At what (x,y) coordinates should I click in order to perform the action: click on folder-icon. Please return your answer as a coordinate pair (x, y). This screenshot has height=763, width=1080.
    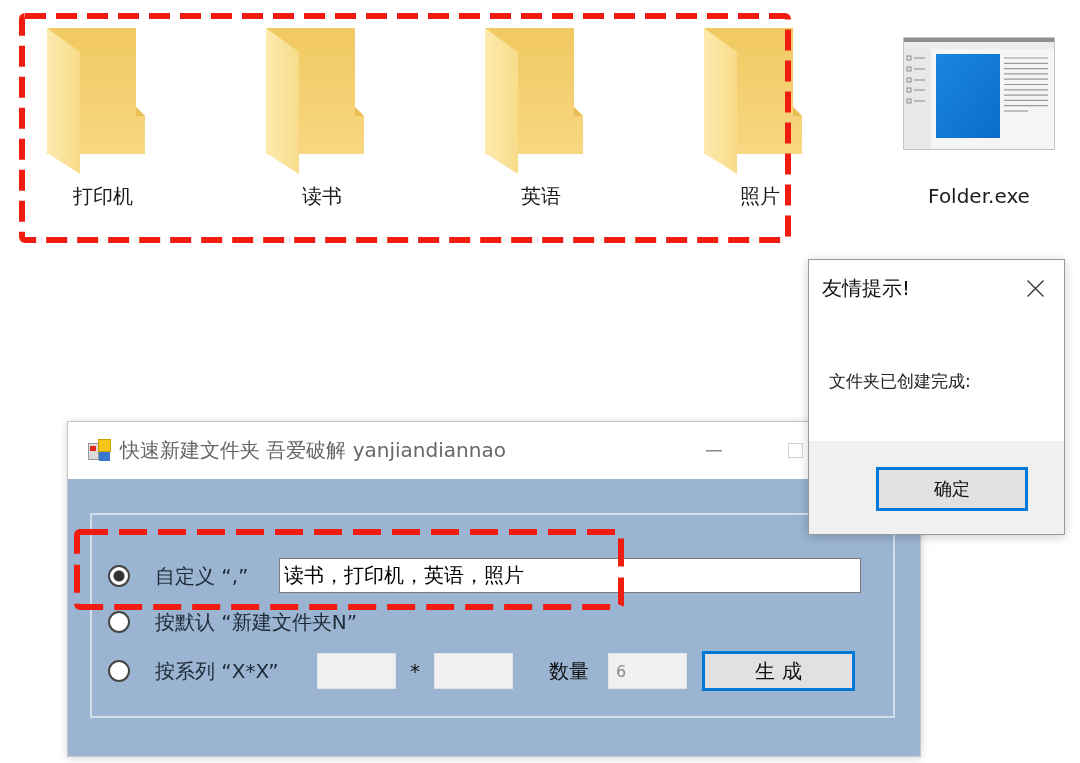
    Looking at the image, I should click on (753, 101).